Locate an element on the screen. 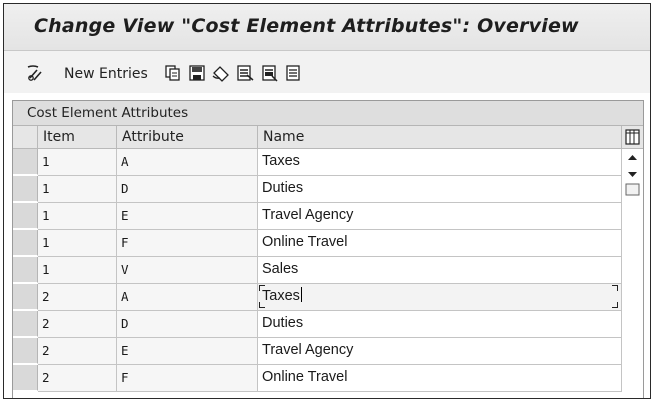  new-entries-button: New Entries is located at coordinates (106, 74).